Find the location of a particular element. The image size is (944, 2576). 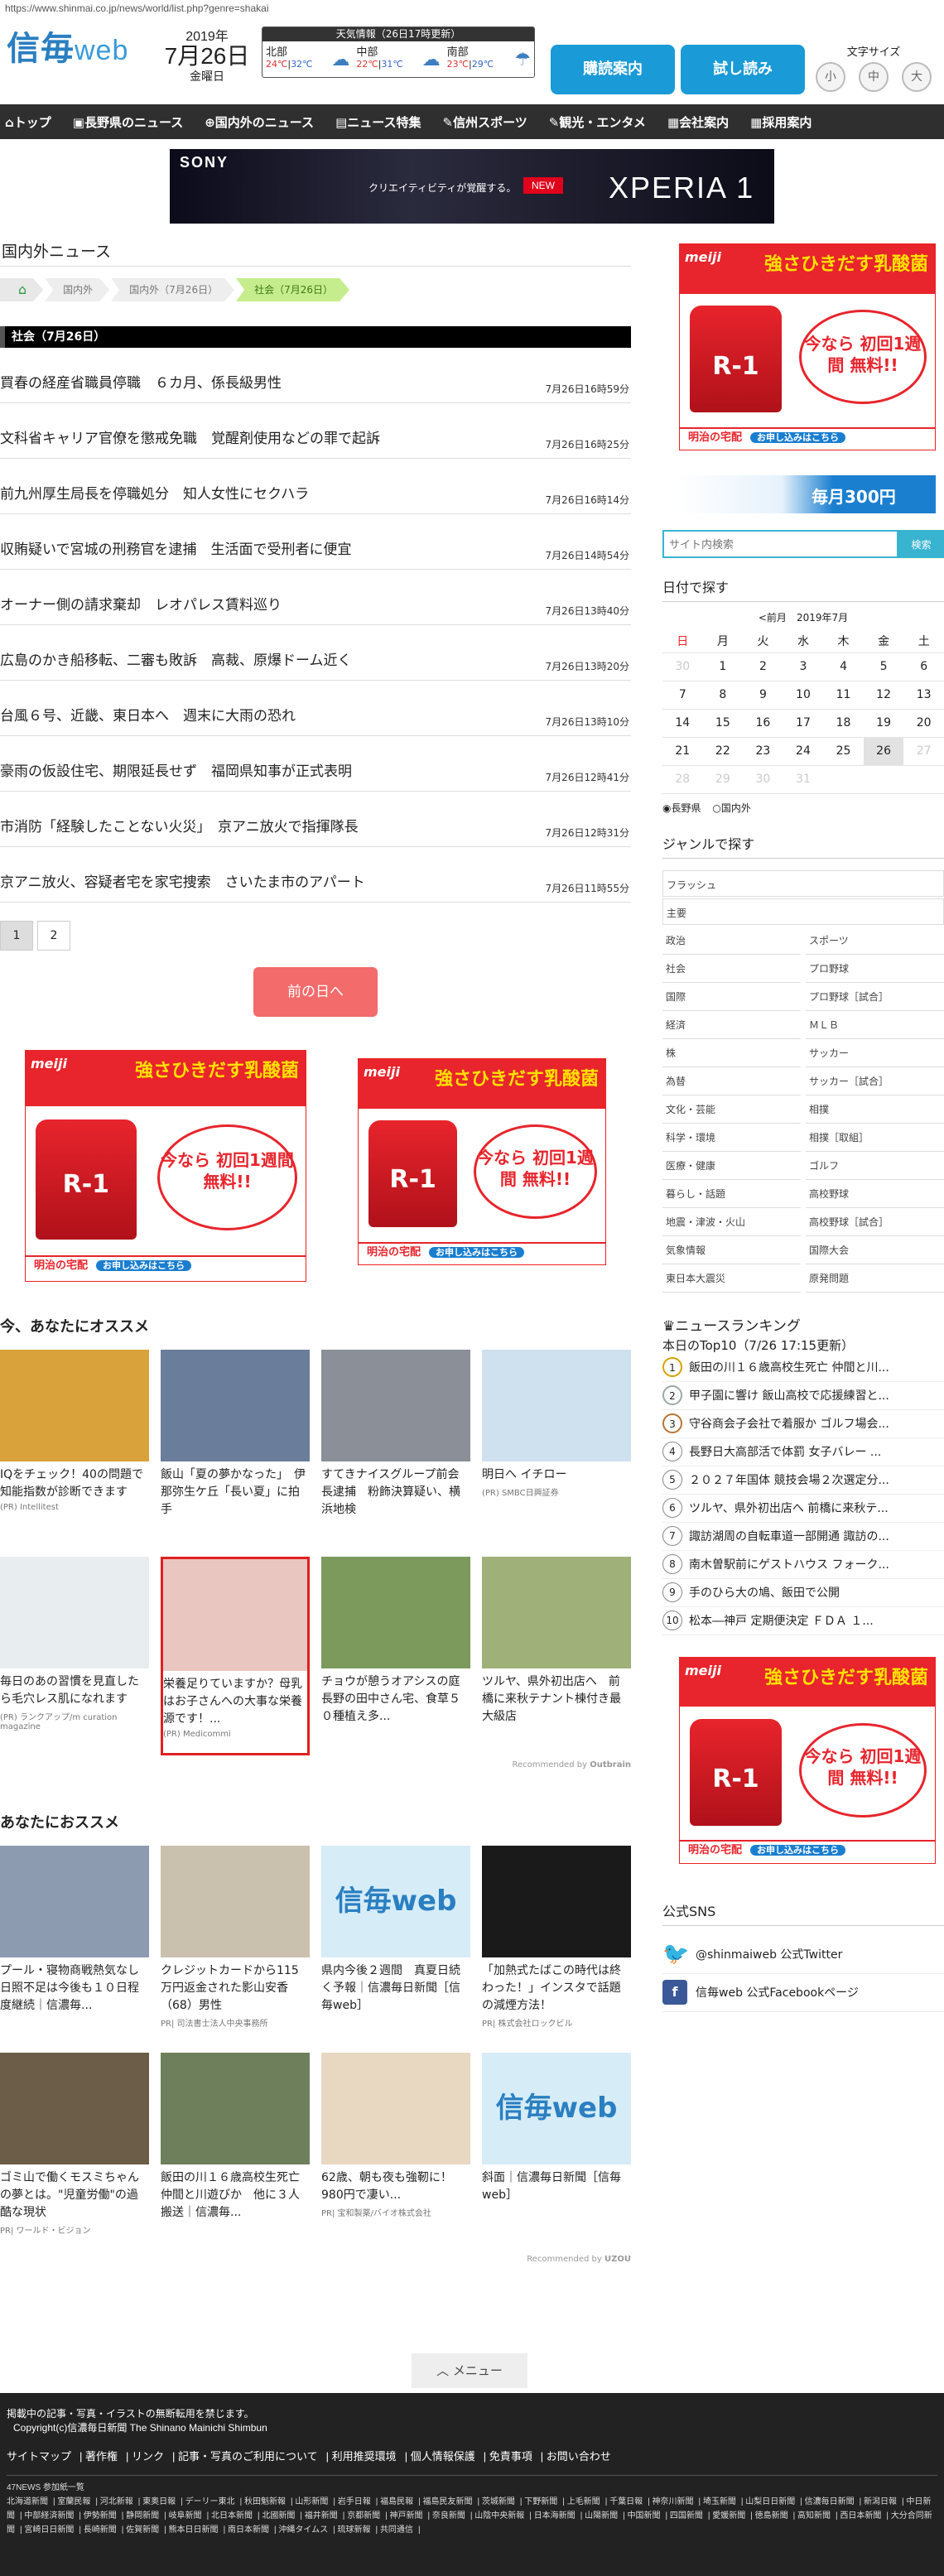

menu-toggle-button: ︿ メニュー is located at coordinates (469, 2370).